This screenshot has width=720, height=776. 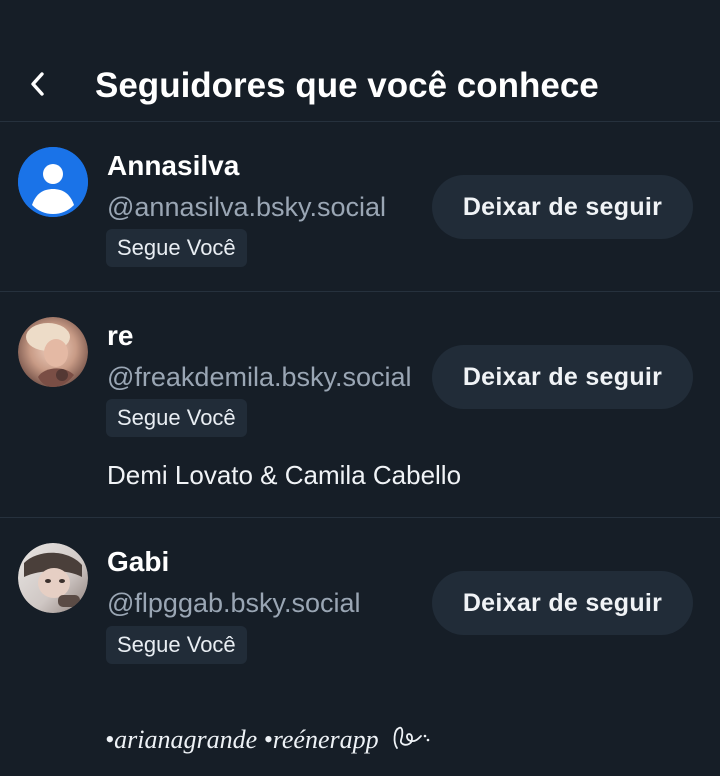 I want to click on display-name: Annasilva, so click(x=173, y=166).